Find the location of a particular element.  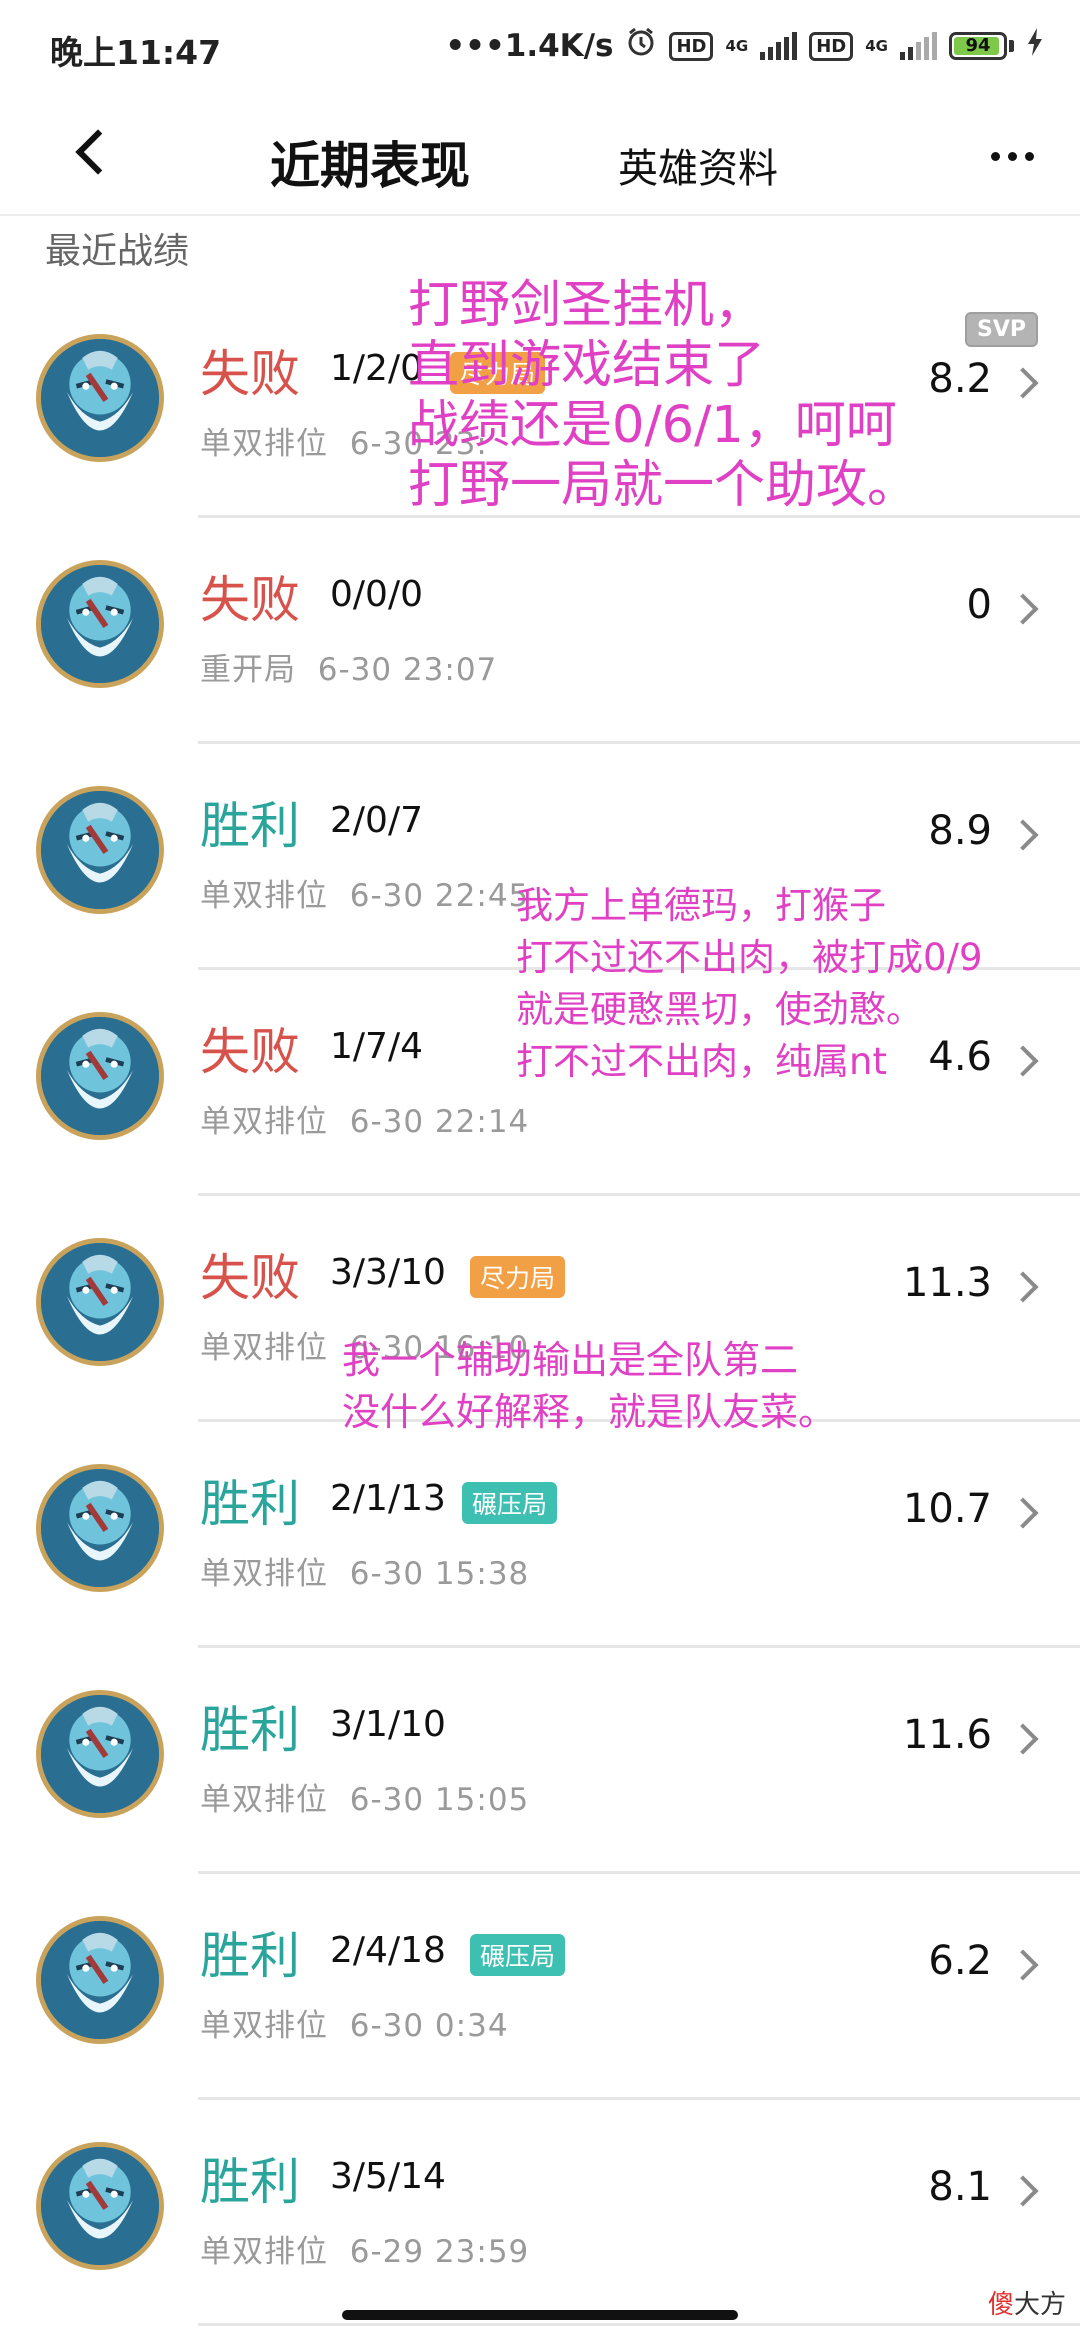

back-button is located at coordinates (96, 152).